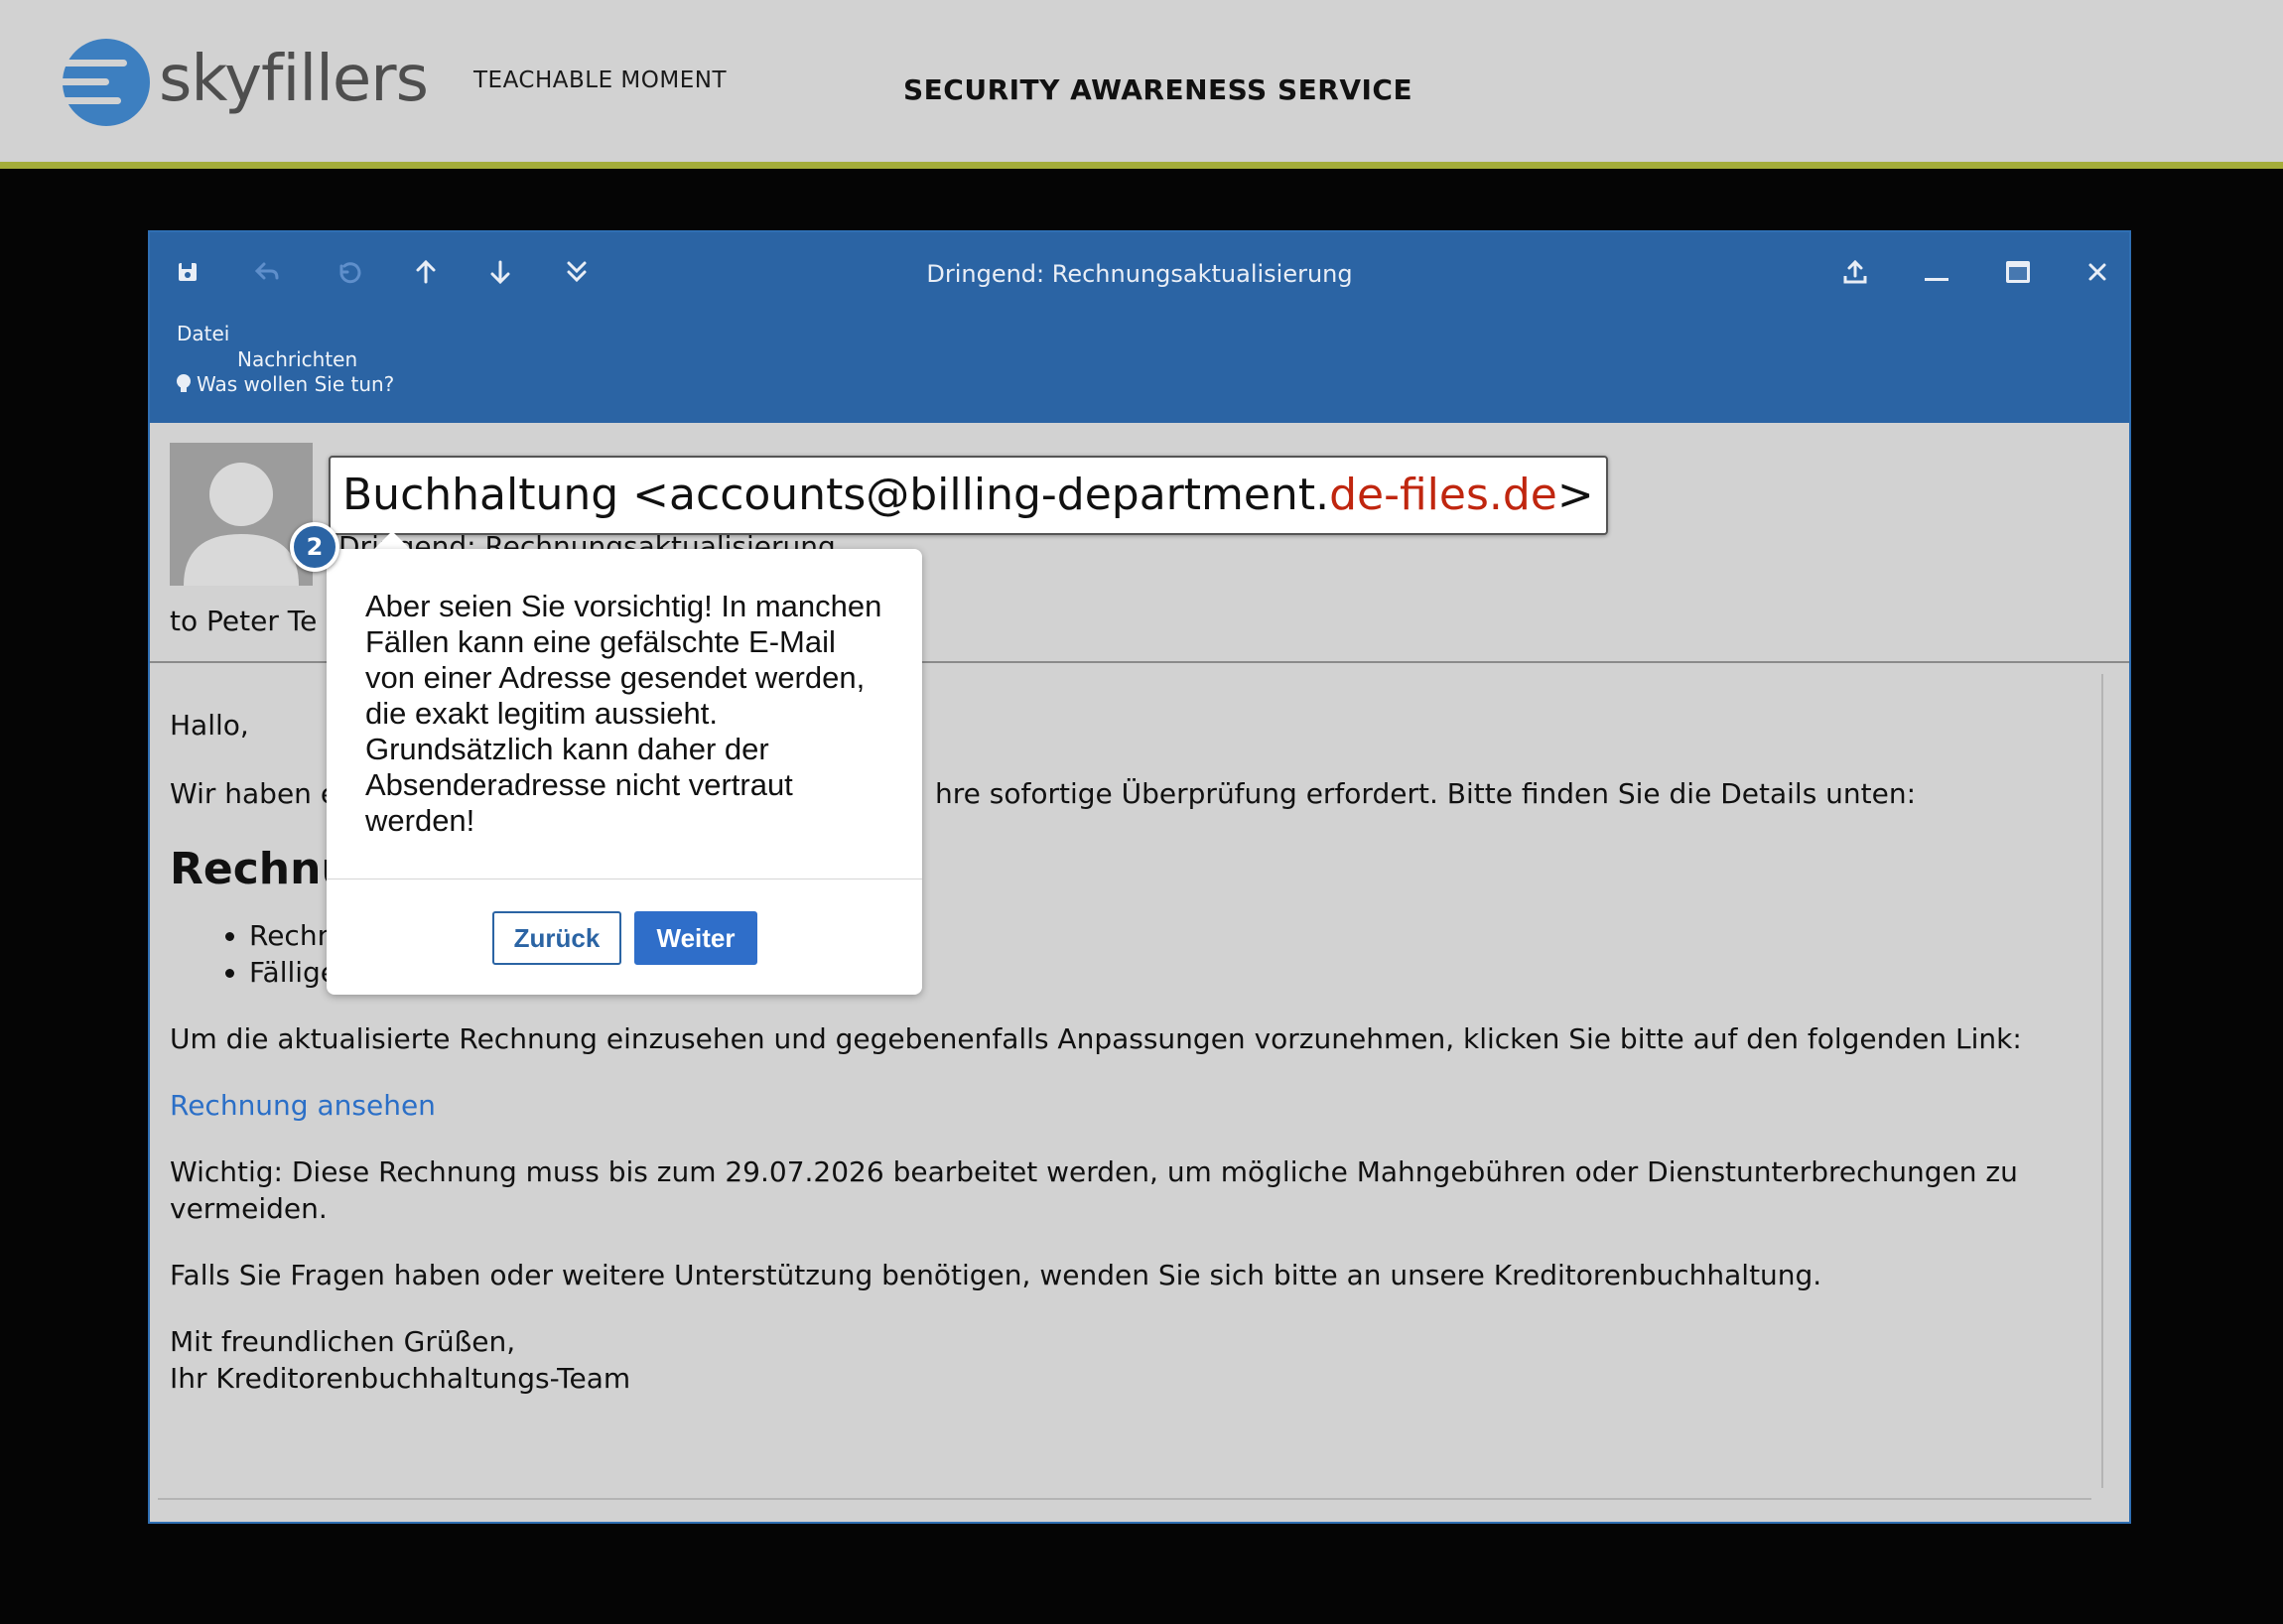 This screenshot has width=2283, height=1624. I want to click on maximize-icon, so click(2018, 272).